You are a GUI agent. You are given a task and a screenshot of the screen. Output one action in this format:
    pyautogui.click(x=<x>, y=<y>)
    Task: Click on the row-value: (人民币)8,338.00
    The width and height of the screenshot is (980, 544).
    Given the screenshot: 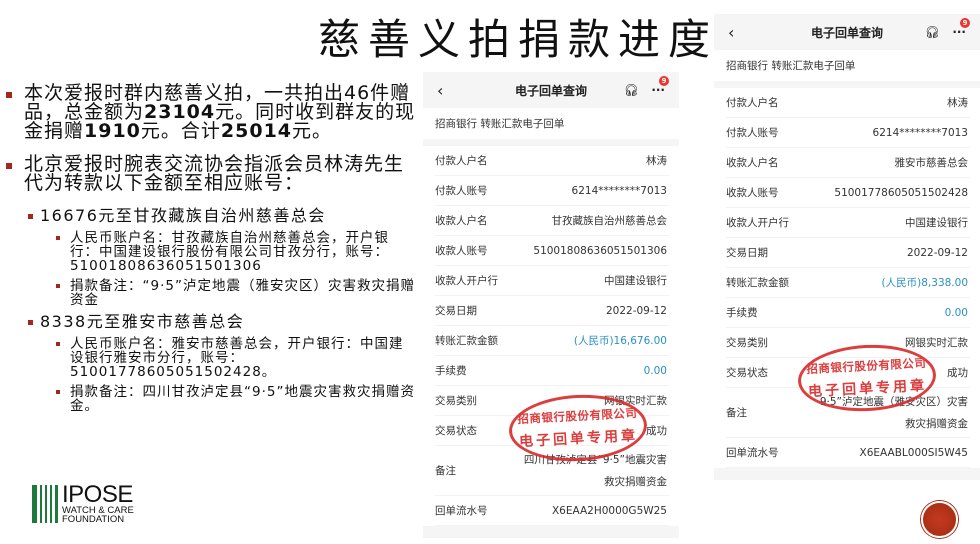 What is the action you would take?
    pyautogui.click(x=924, y=283)
    